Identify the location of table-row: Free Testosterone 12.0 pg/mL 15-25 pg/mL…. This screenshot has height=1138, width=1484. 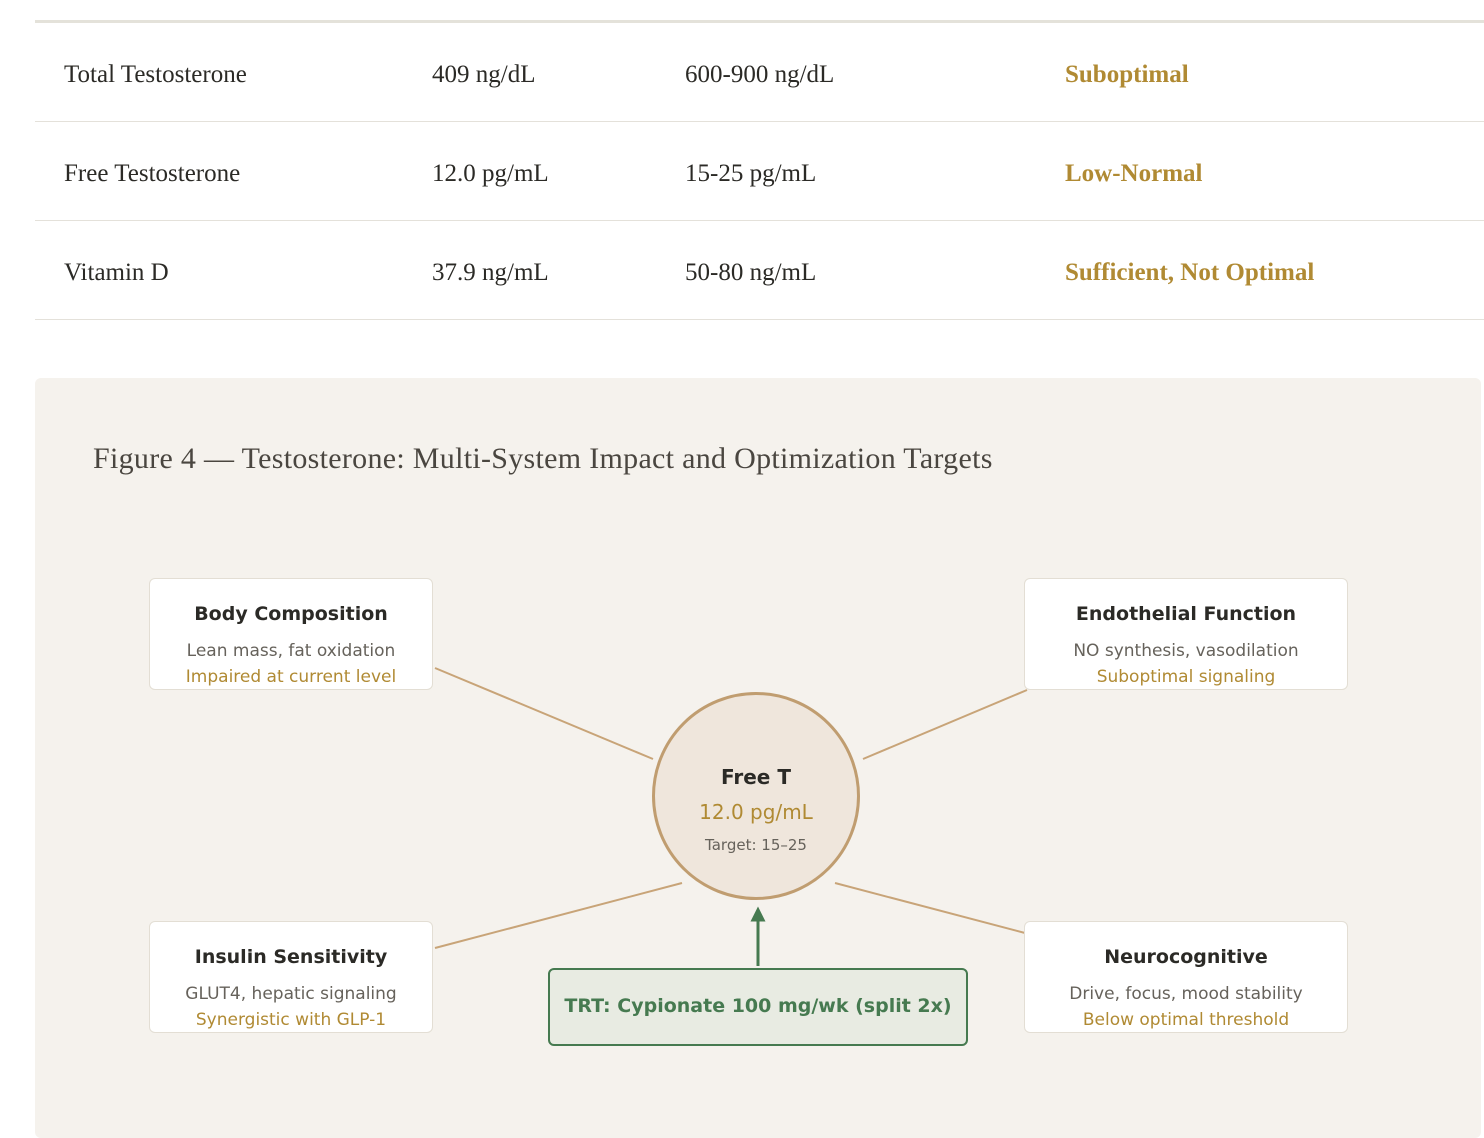
(759, 171).